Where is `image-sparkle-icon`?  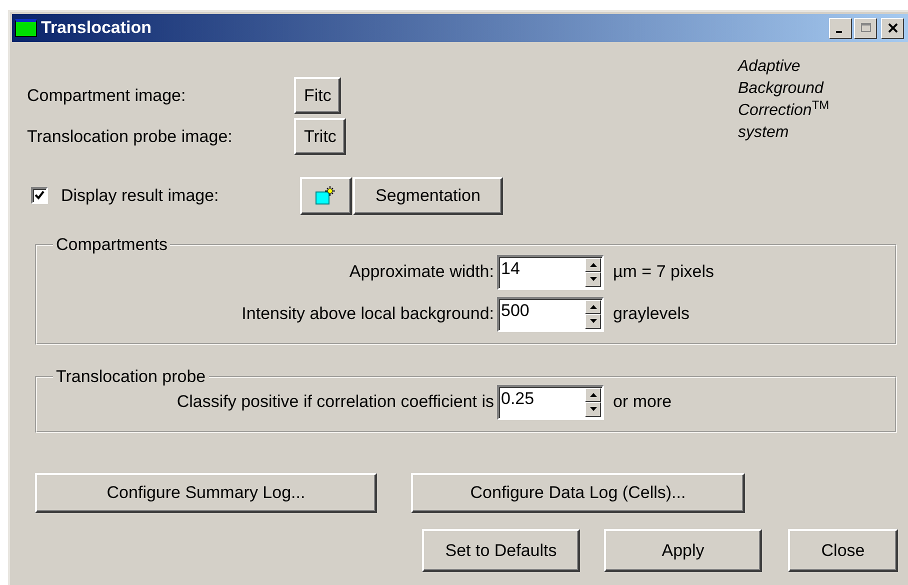 image-sparkle-icon is located at coordinates (326, 196).